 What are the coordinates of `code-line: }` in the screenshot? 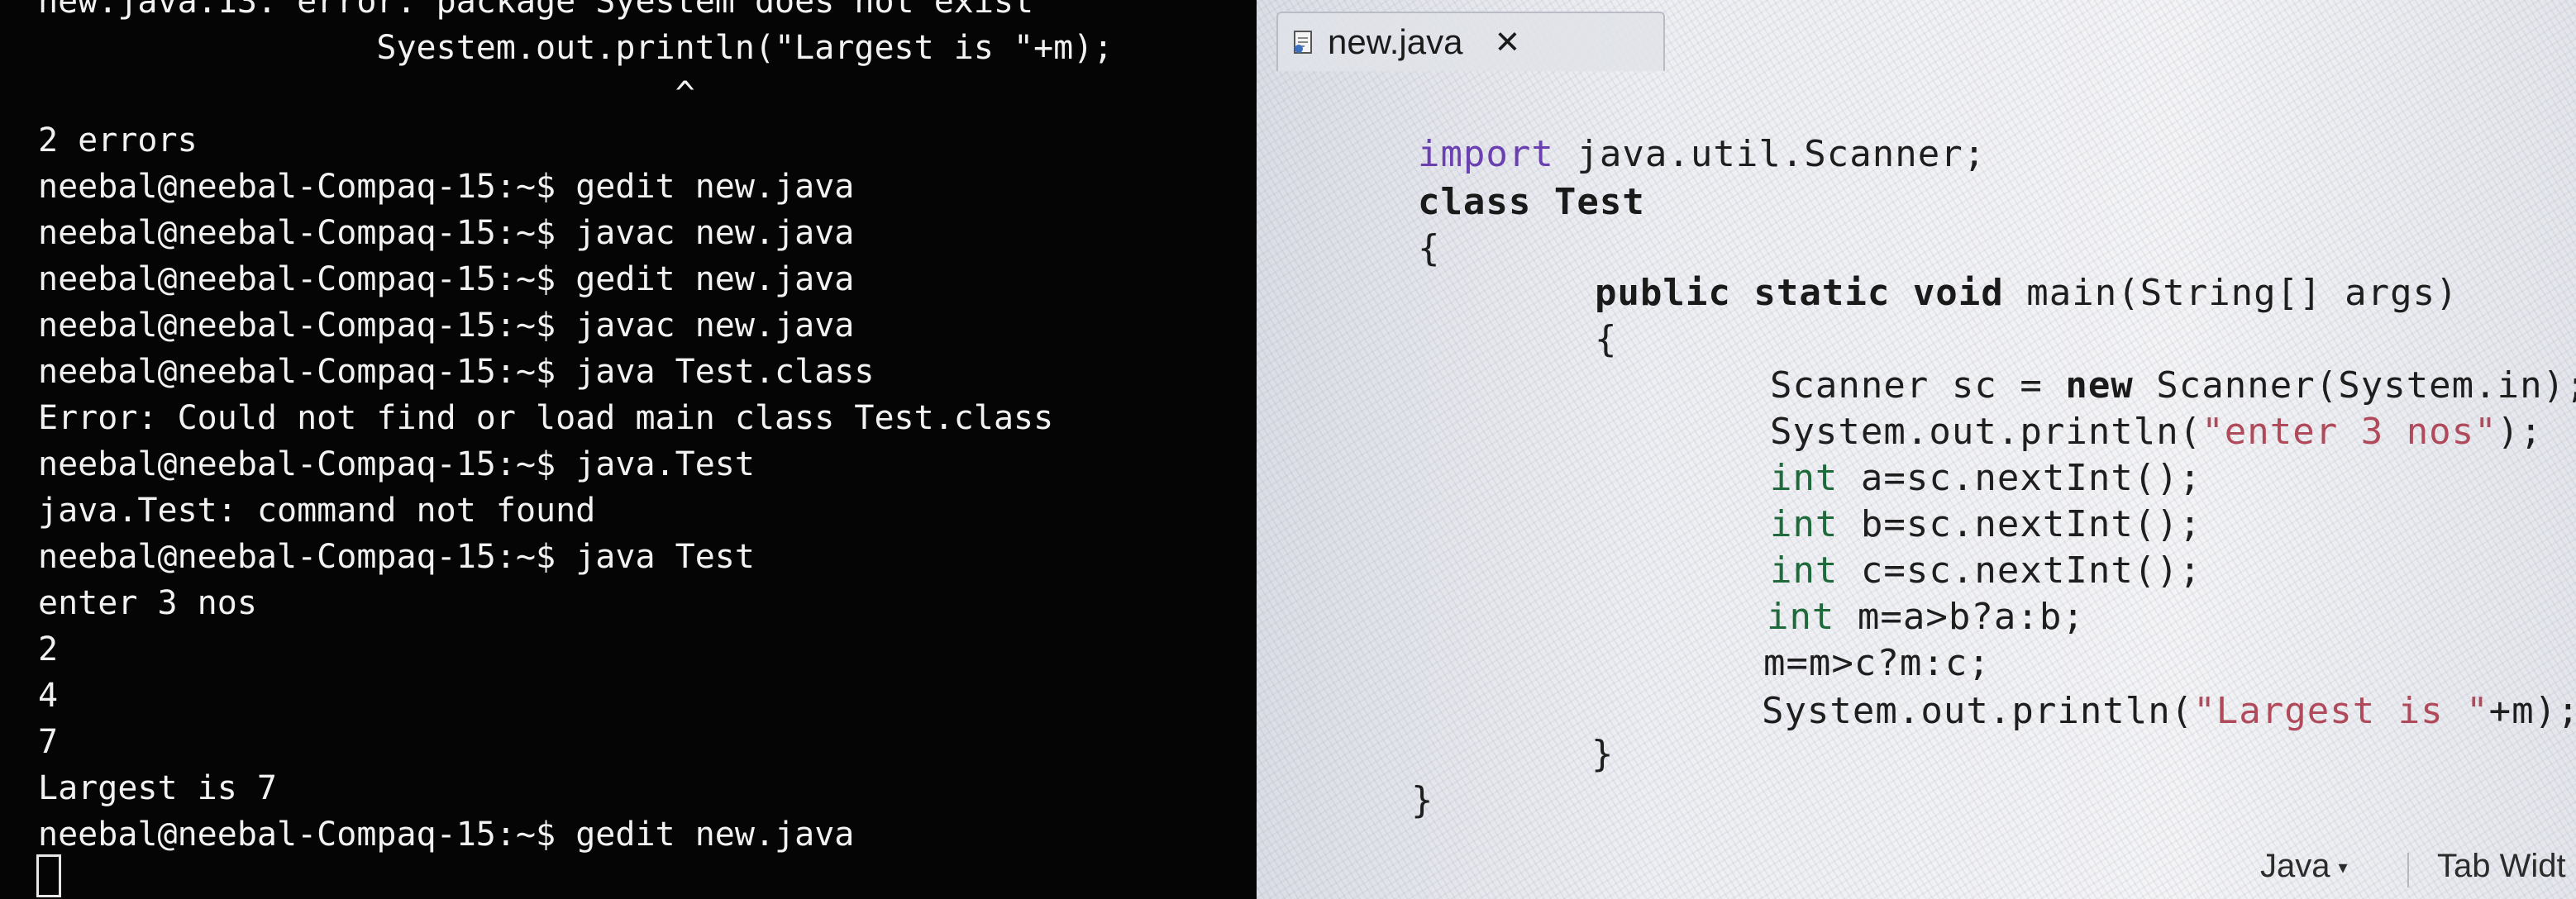 It's located at (1535, 754).